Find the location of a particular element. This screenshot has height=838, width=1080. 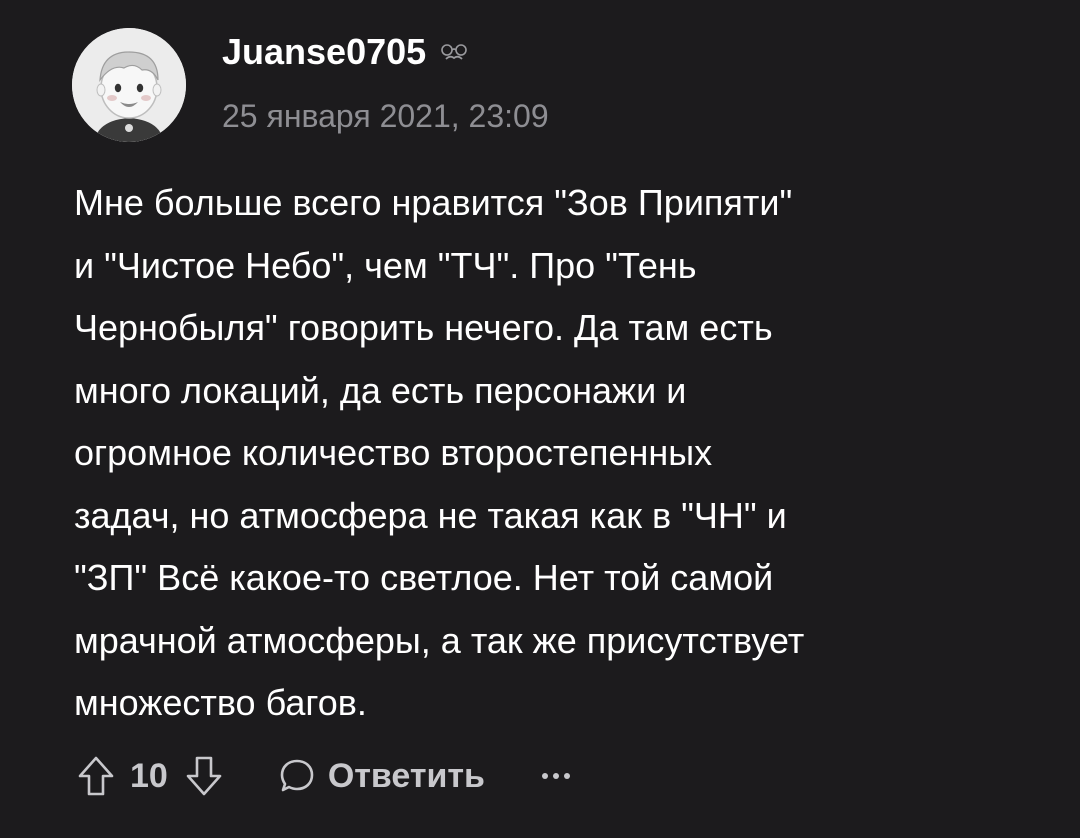

avatar-child-icon is located at coordinates (129, 85).